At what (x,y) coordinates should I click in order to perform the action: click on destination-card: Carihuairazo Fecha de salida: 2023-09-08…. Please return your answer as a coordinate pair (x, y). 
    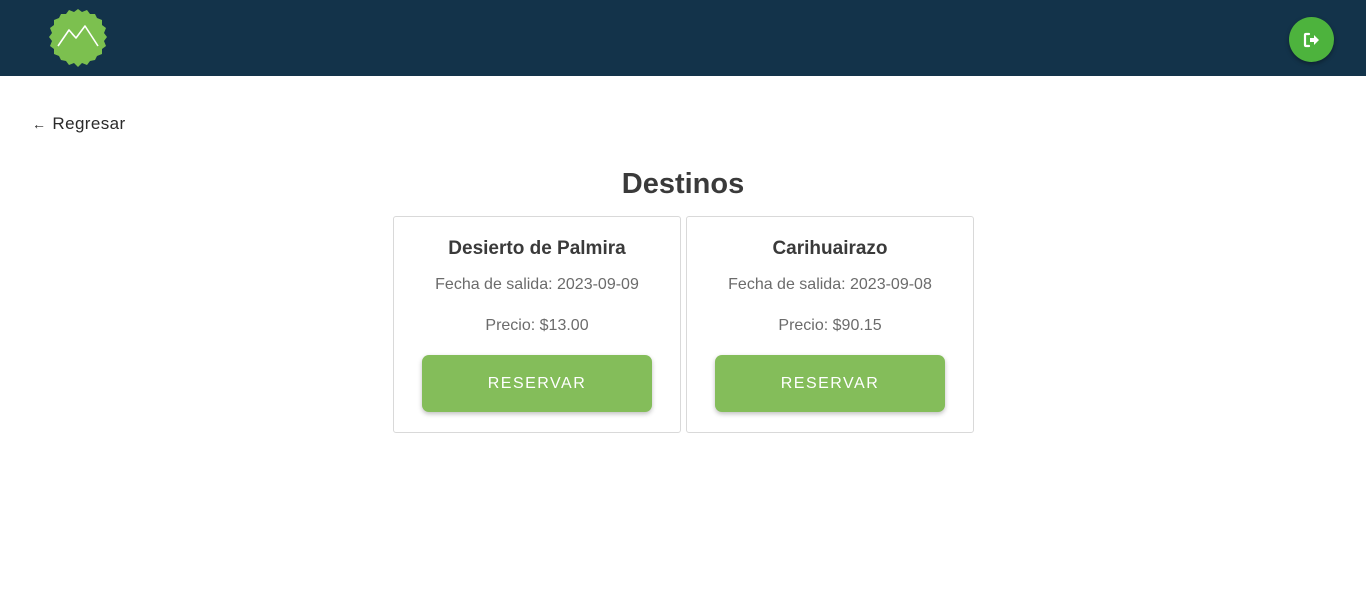
    Looking at the image, I should click on (830, 324).